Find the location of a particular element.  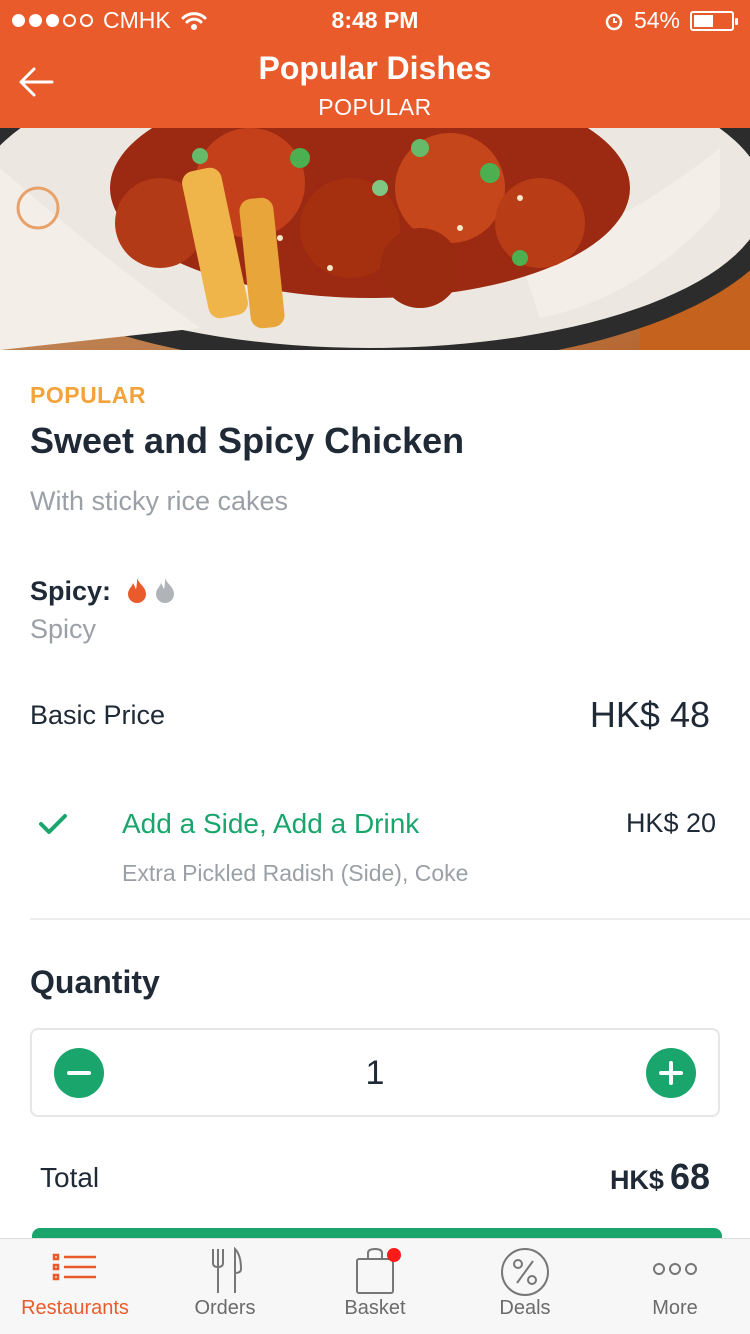

tab-label: More is located at coordinates (675, 1308).